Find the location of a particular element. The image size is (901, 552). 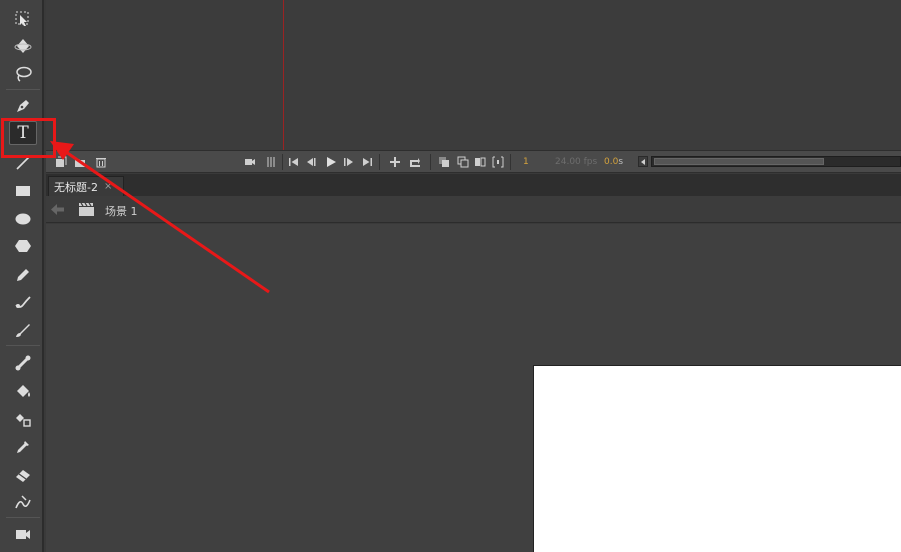

elapsed-time-value: 0.0 is located at coordinates (611, 162).